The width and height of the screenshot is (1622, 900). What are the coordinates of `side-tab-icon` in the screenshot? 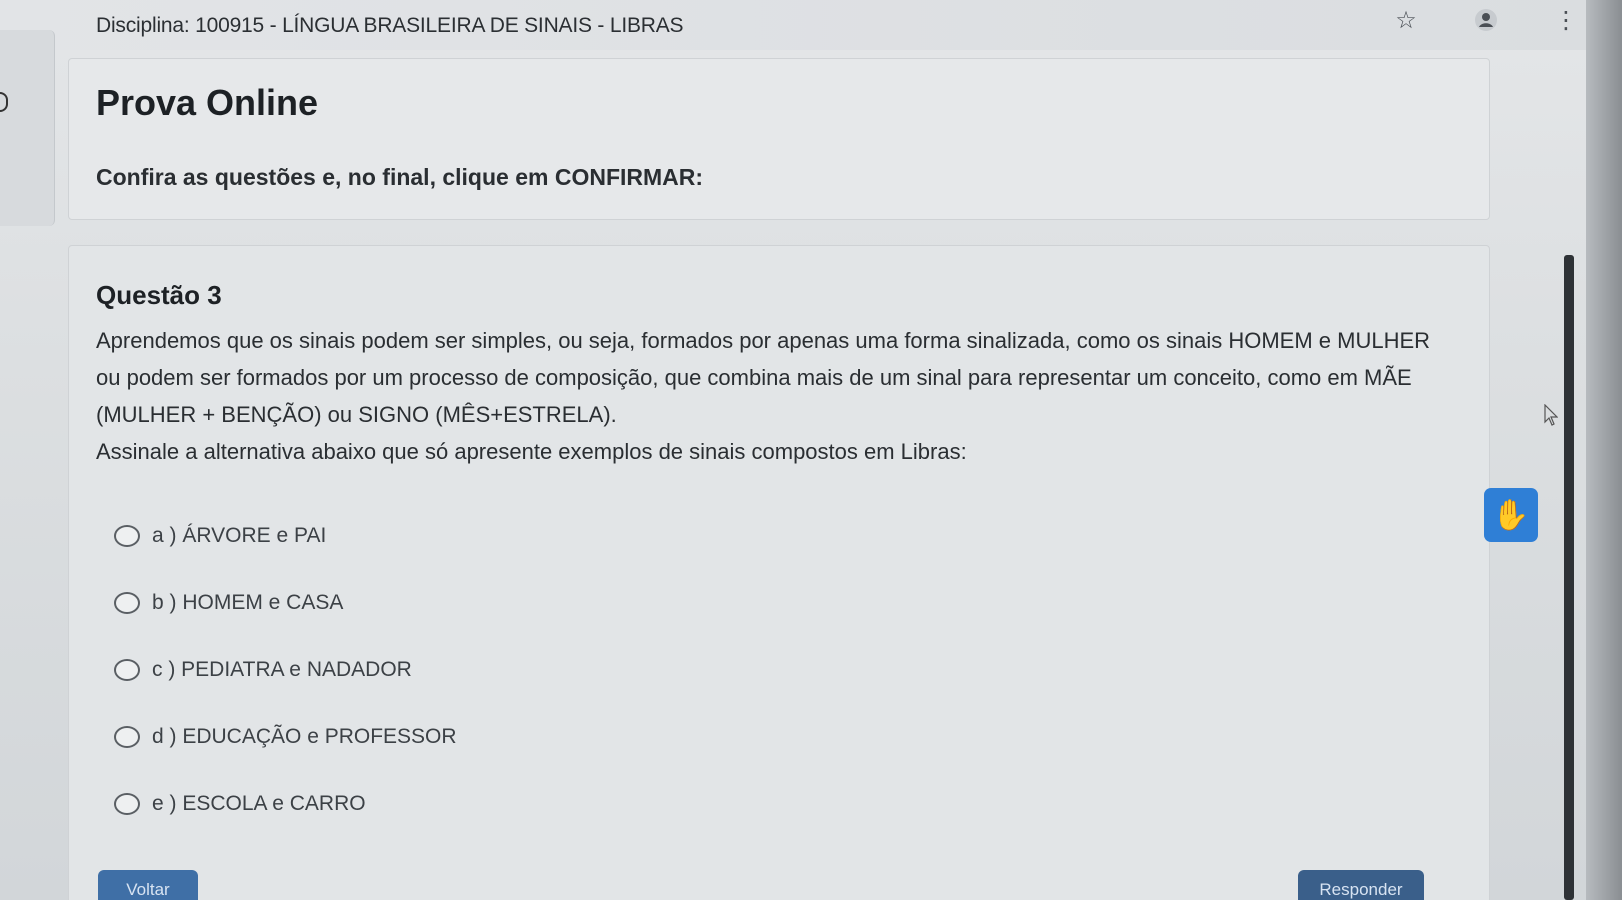 It's located at (4, 102).